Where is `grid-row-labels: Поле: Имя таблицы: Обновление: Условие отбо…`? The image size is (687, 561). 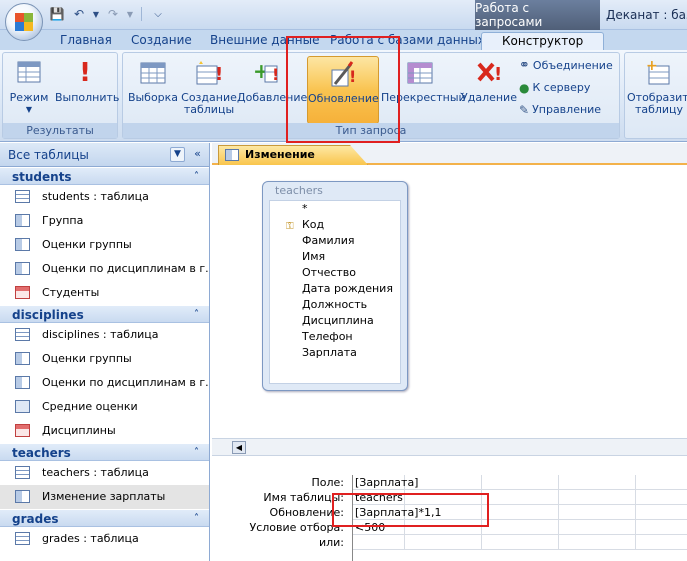
grid-row-labels: Поле: Имя таблицы: Обновление: Условие отбо… is located at coordinates (282, 512).